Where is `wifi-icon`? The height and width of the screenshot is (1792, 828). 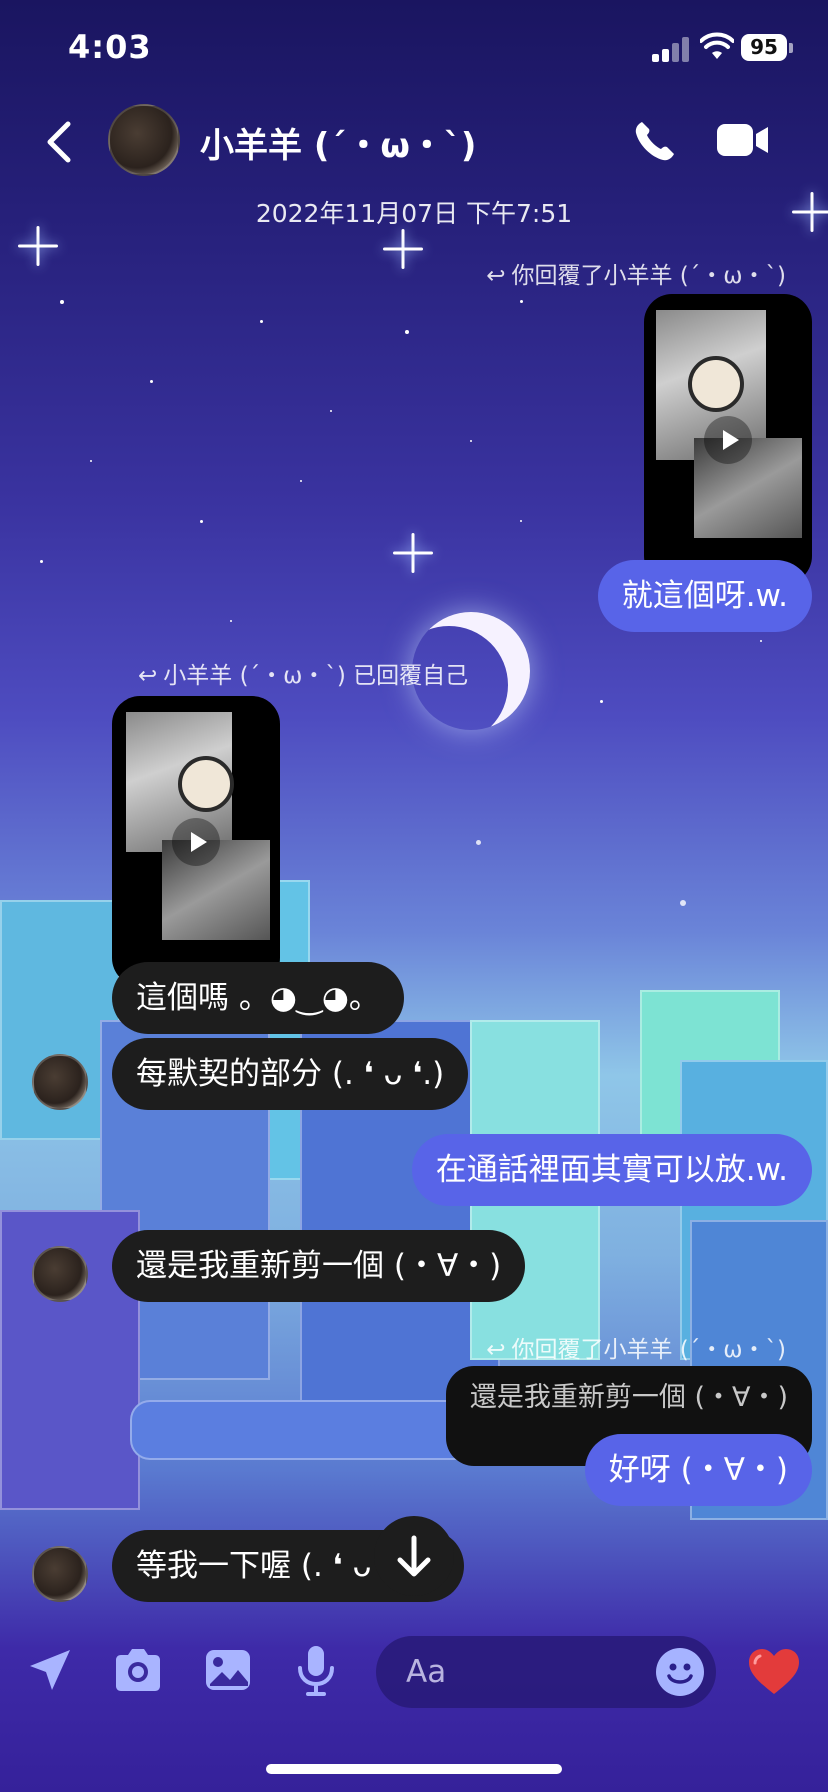 wifi-icon is located at coordinates (717, 45).